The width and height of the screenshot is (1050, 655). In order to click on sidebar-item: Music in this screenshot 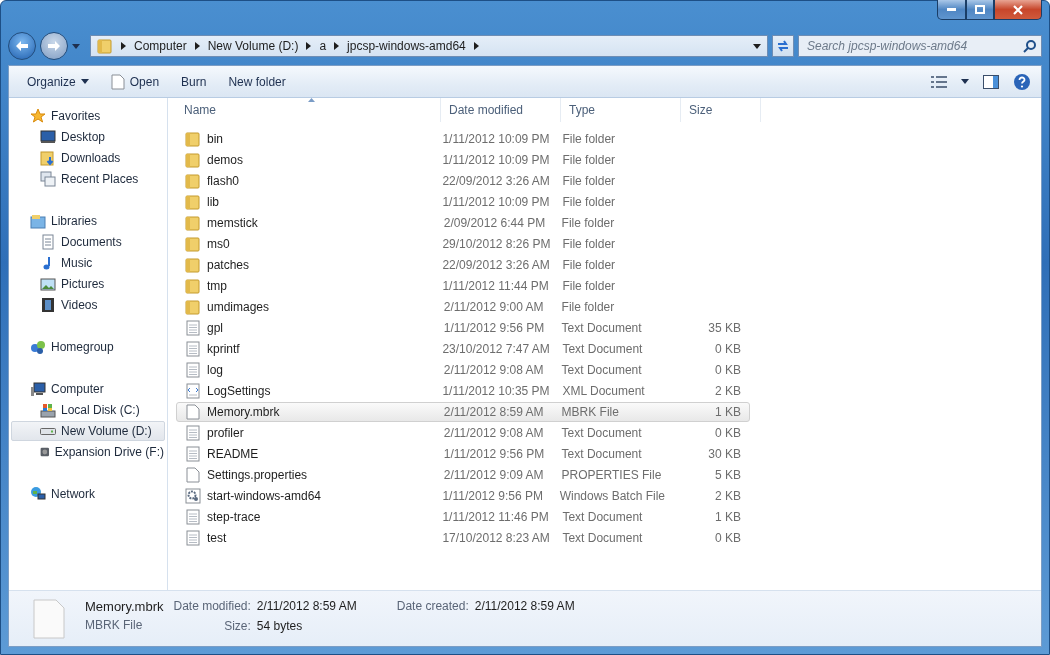, I will do `click(88, 263)`.